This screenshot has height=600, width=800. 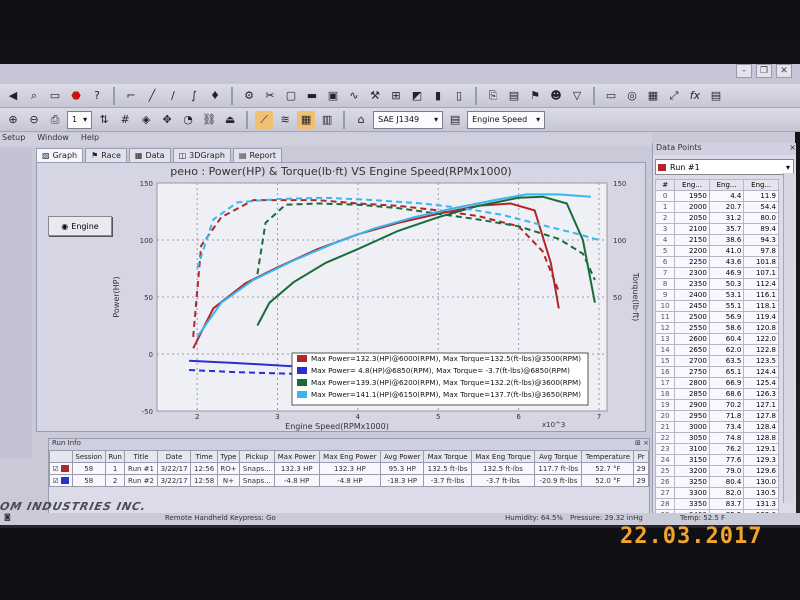 What do you see at coordinates (173, 96) in the screenshot?
I see `line-icon: /` at bounding box center [173, 96].